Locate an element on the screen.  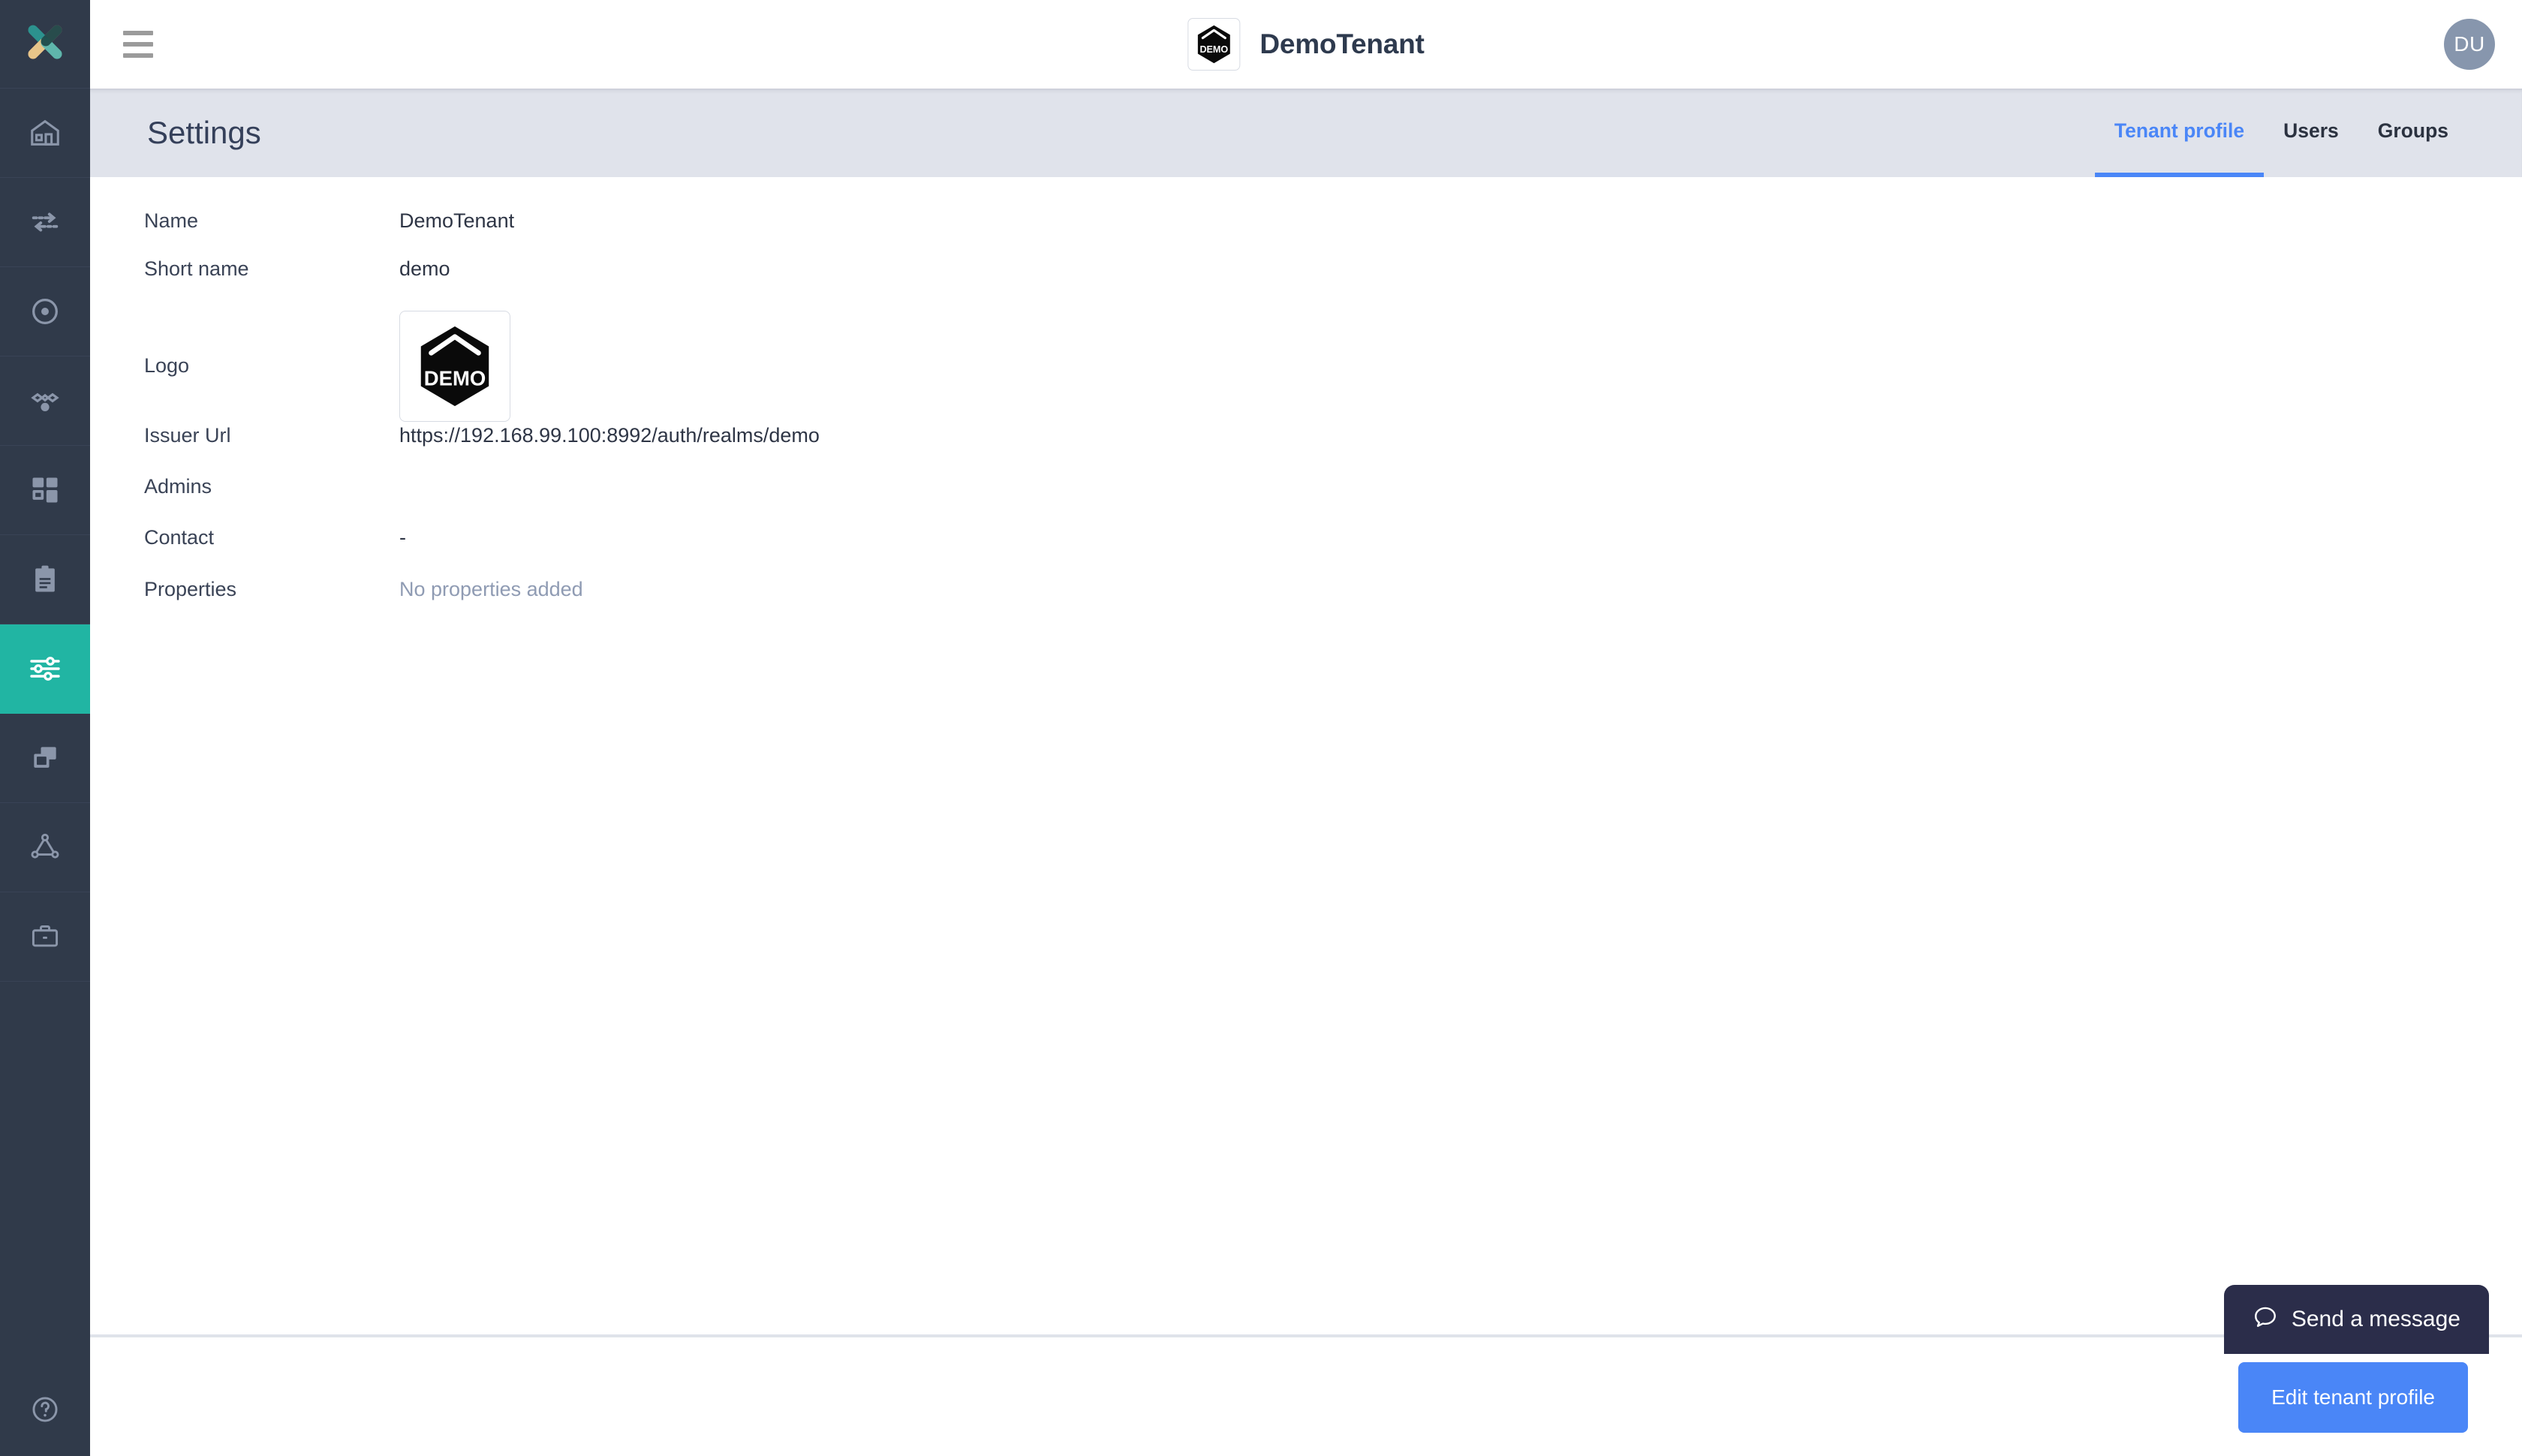
sidebar-item-transfers is located at coordinates (45, 222).